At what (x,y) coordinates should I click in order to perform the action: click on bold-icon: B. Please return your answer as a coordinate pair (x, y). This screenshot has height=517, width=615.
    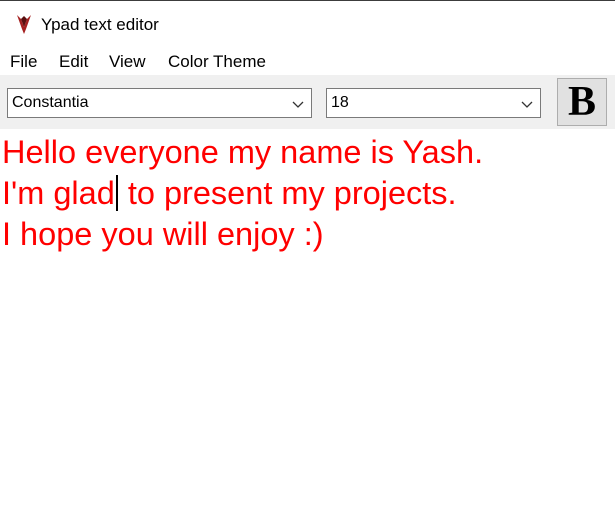
    Looking at the image, I should click on (581, 102).